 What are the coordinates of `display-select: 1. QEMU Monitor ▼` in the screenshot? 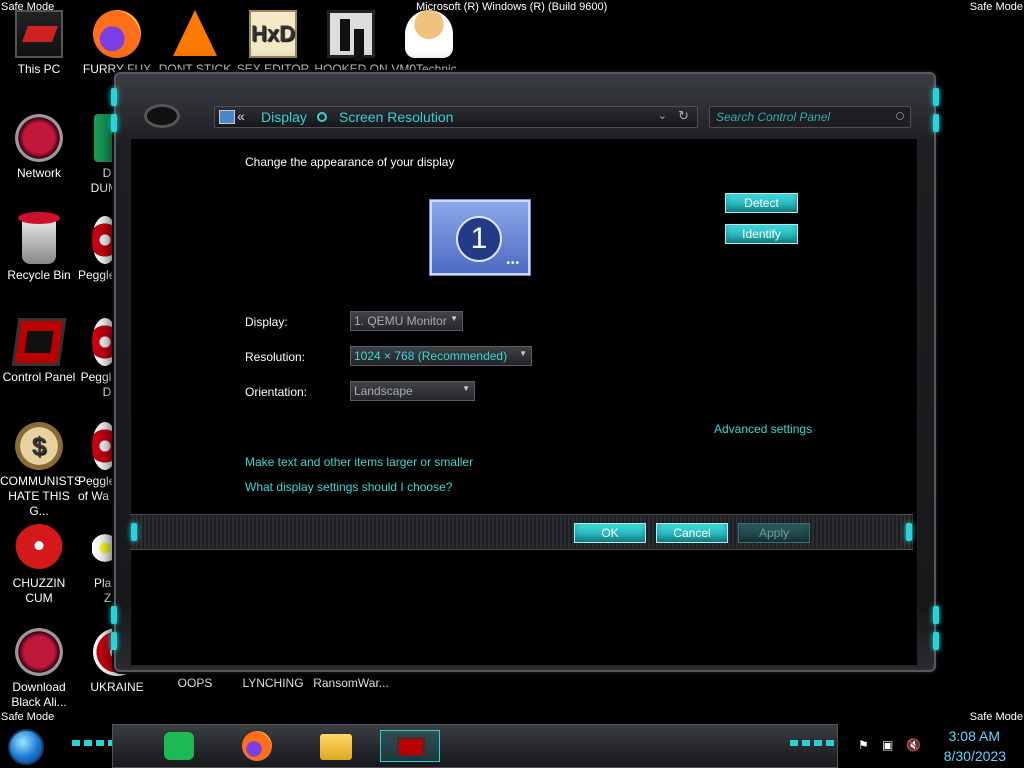 It's located at (406, 321).